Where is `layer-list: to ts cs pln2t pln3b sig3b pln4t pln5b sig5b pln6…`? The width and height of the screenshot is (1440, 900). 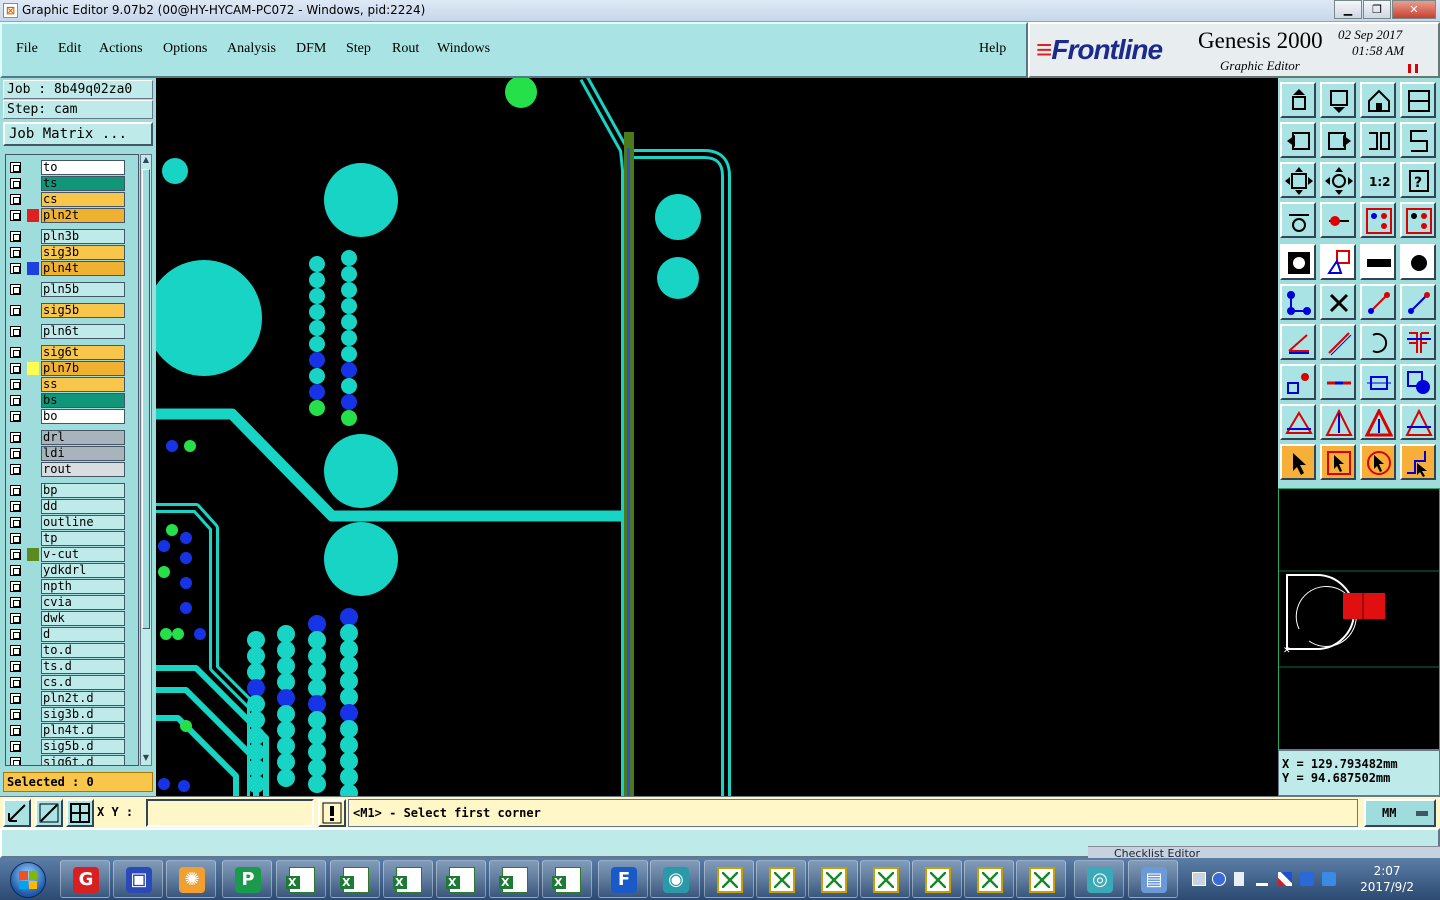 layer-list: to ts cs pln2t pln3b sig3b pln4t pln5b sig5b pln6… is located at coordinates (72, 460).